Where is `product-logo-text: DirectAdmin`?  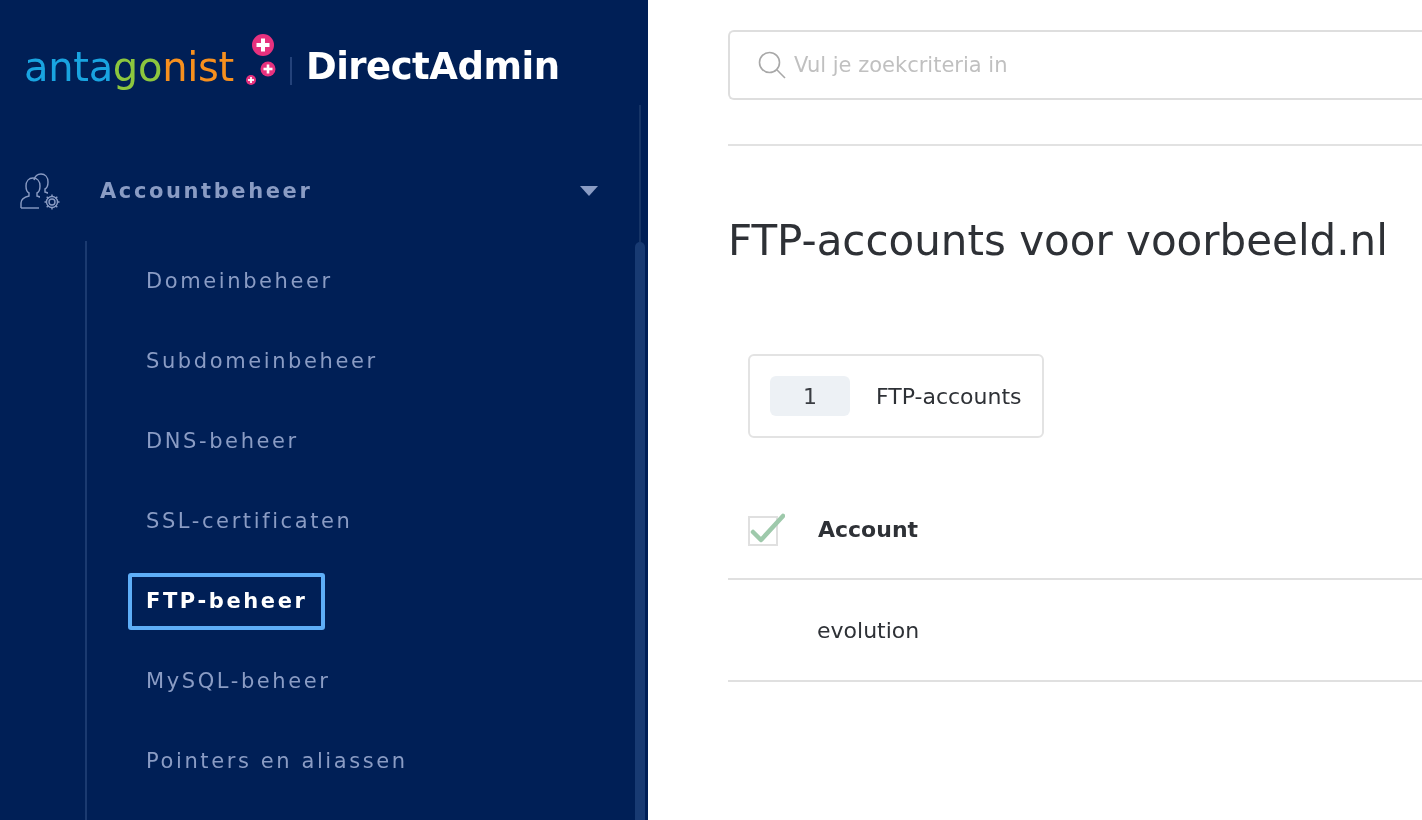 product-logo-text: DirectAdmin is located at coordinates (432, 66).